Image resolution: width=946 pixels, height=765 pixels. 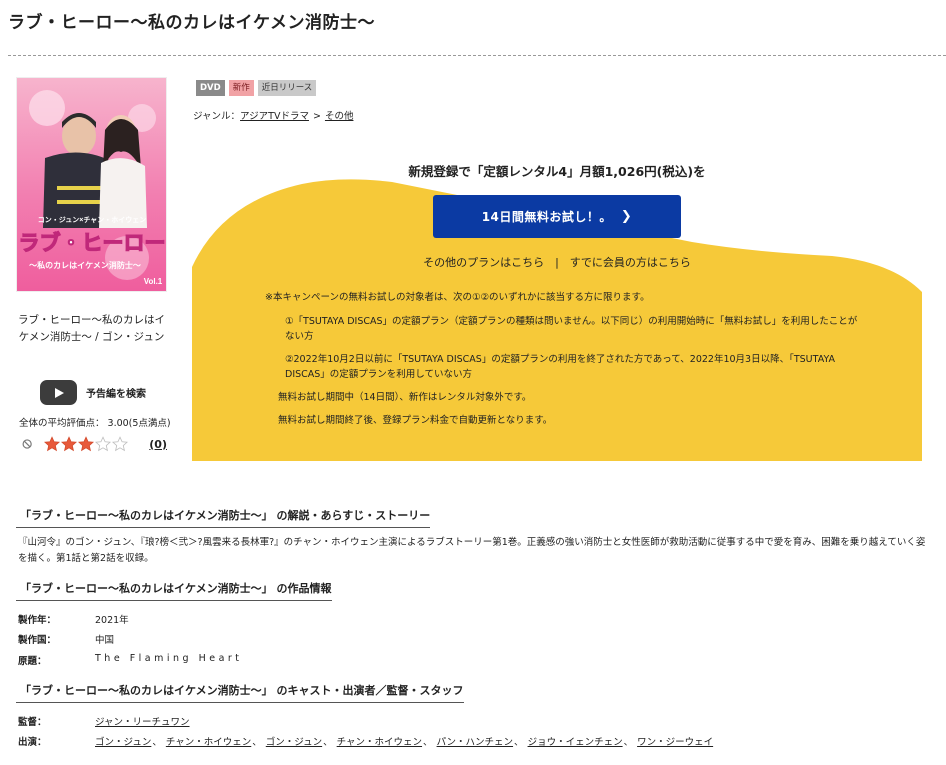 I want to click on info-row-director: 監督： ジャン・リーチュワン, so click(x=104, y=721).